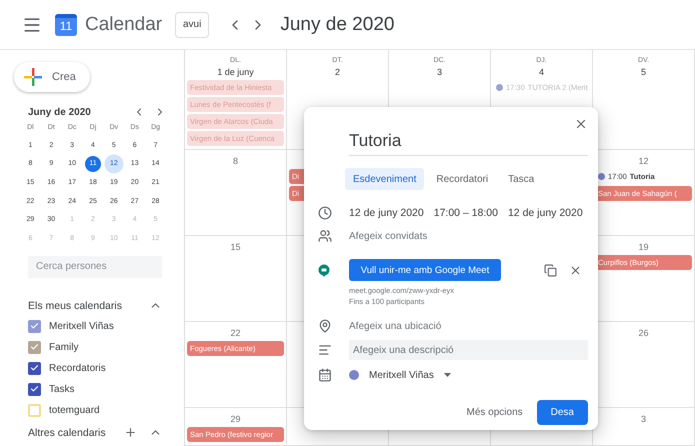  Describe the element at coordinates (468, 143) in the screenshot. I see `event-title-field: Tutoria` at that location.